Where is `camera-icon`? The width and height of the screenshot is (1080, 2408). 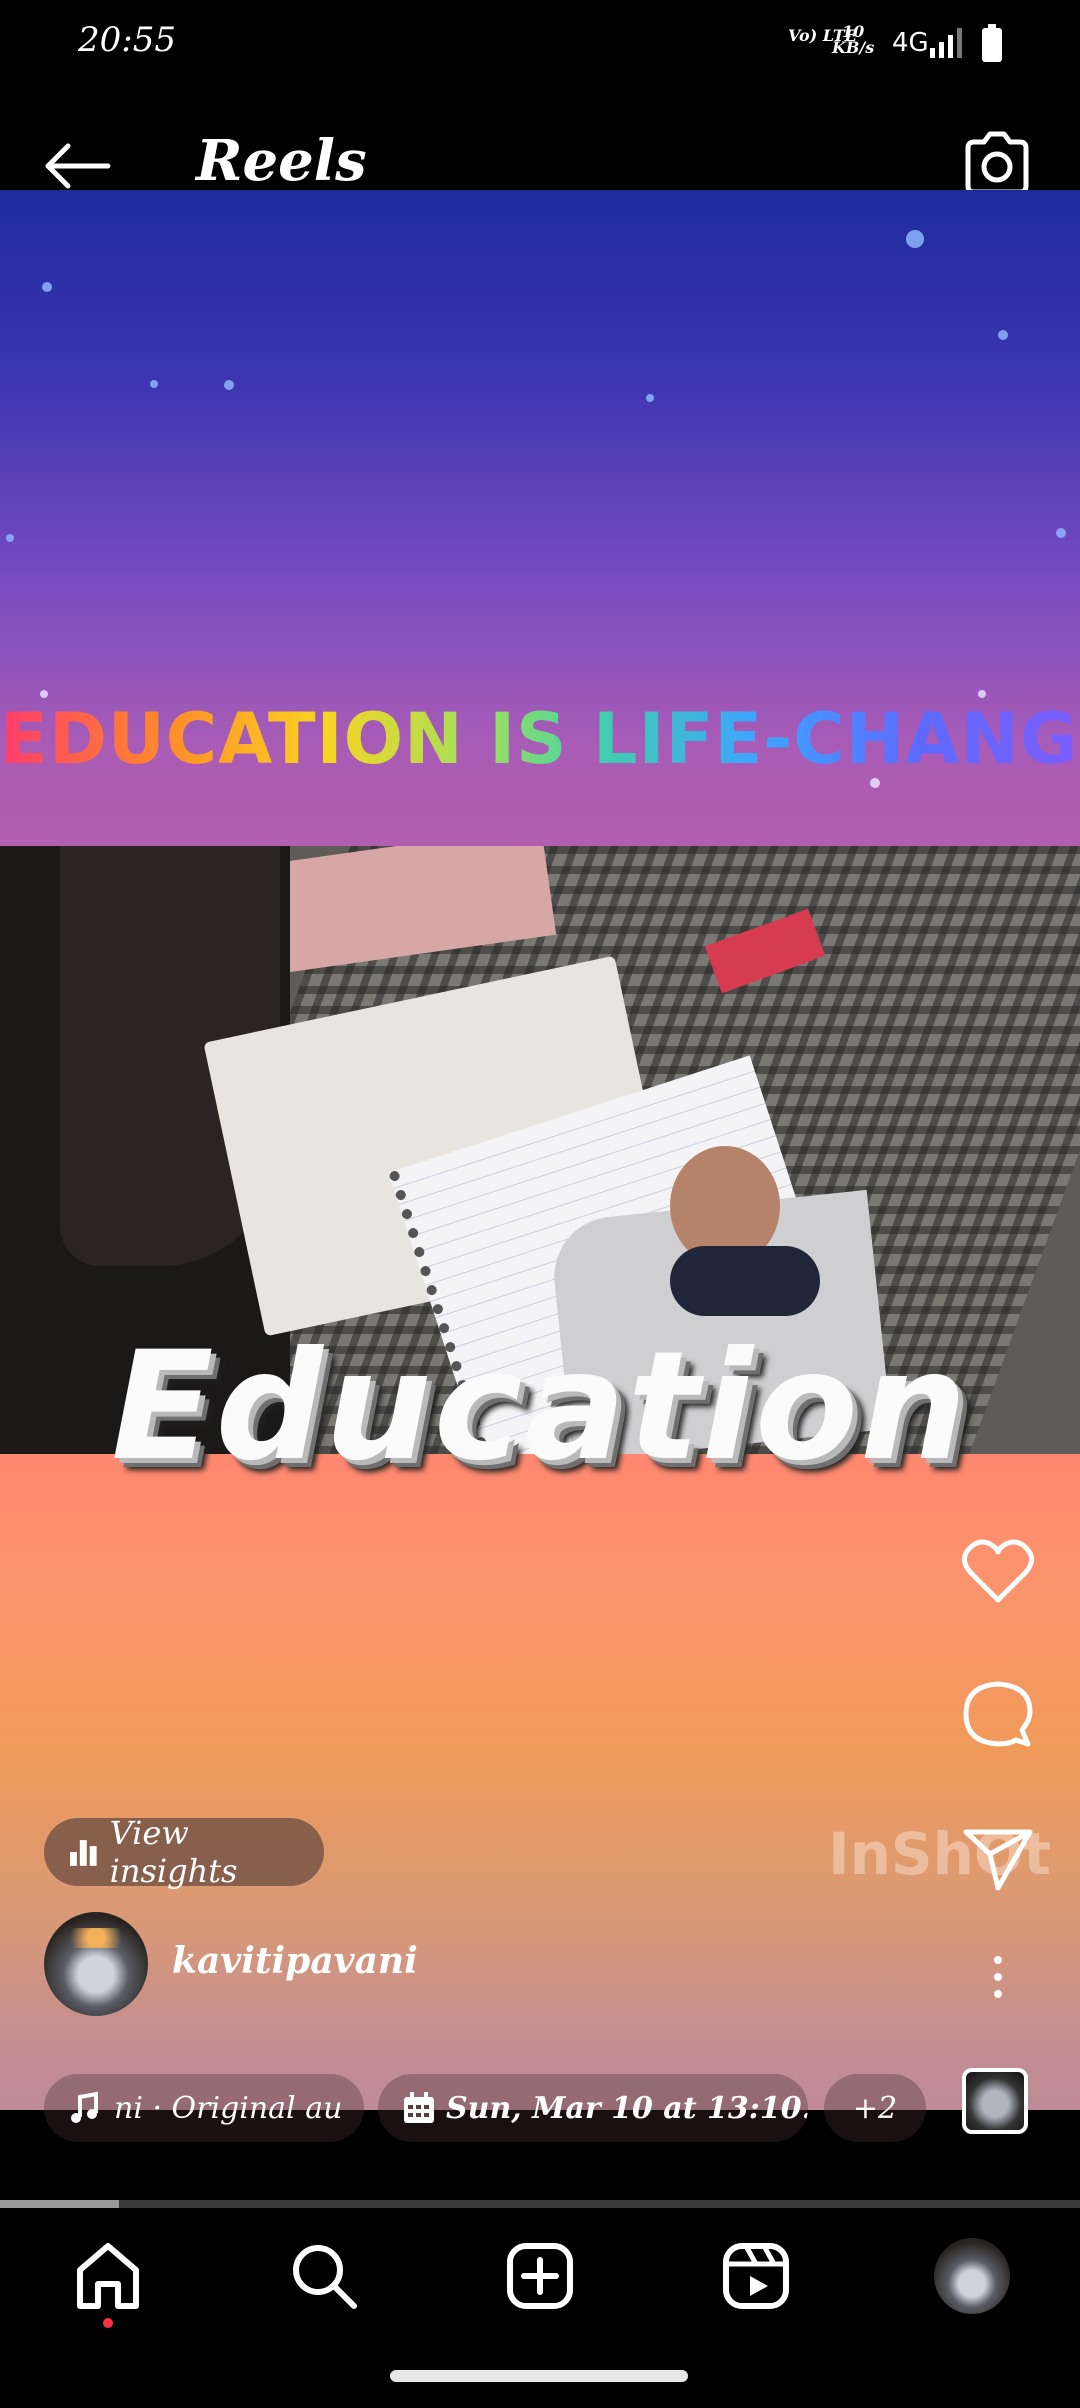
camera-icon is located at coordinates (997, 164).